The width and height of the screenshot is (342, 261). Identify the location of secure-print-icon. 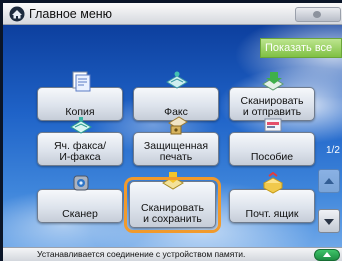
(178, 125).